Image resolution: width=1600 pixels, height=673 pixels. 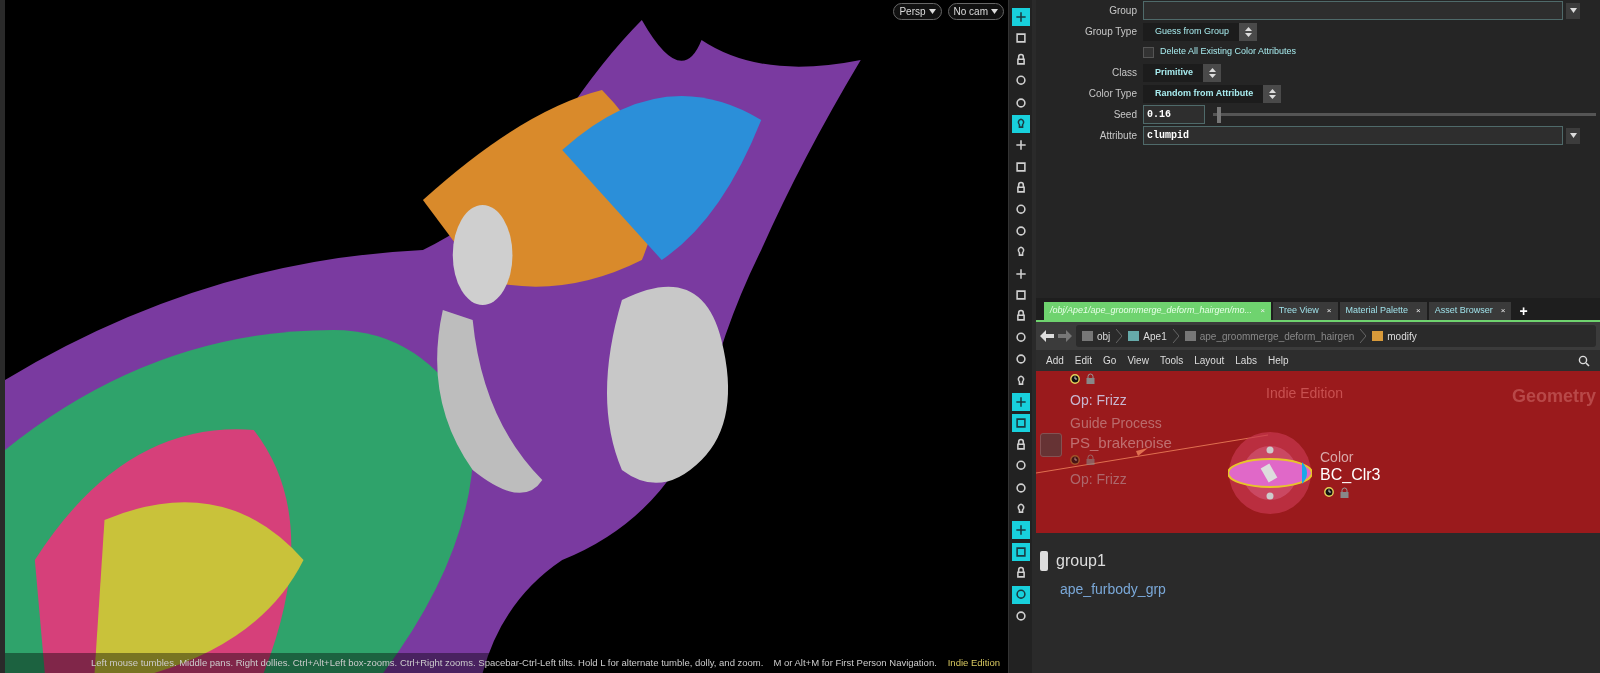 I want to click on dropdown-menu: Primitive, so click(x=1182, y=72).